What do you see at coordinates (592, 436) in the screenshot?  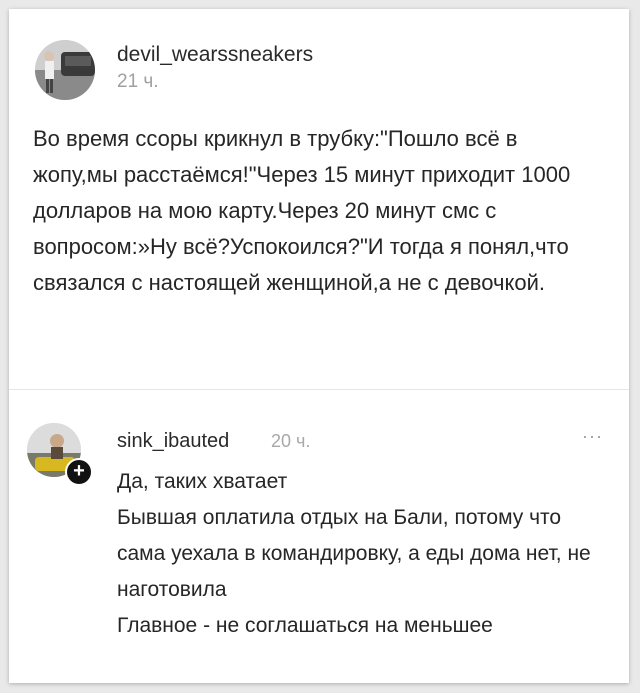 I see `more-options-icon: ···` at bounding box center [592, 436].